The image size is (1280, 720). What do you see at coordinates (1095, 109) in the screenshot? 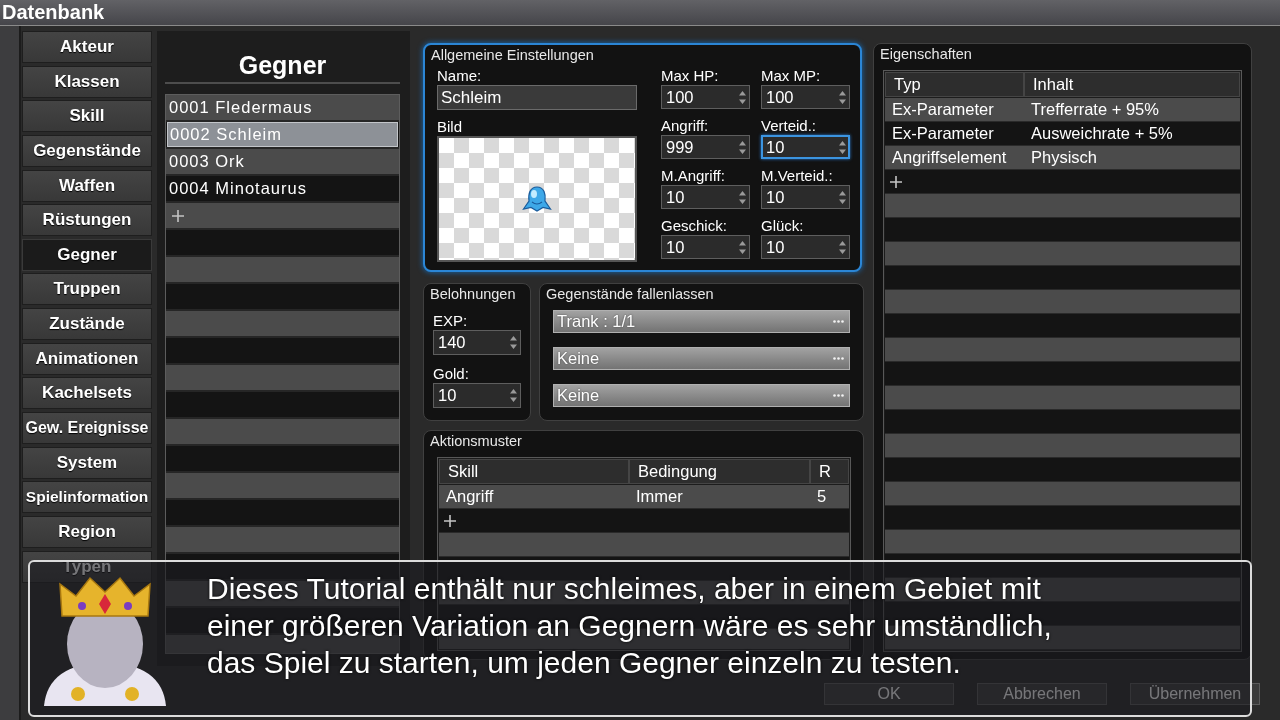
I see `table-cell-text: Trefferrate + 95%` at bounding box center [1095, 109].